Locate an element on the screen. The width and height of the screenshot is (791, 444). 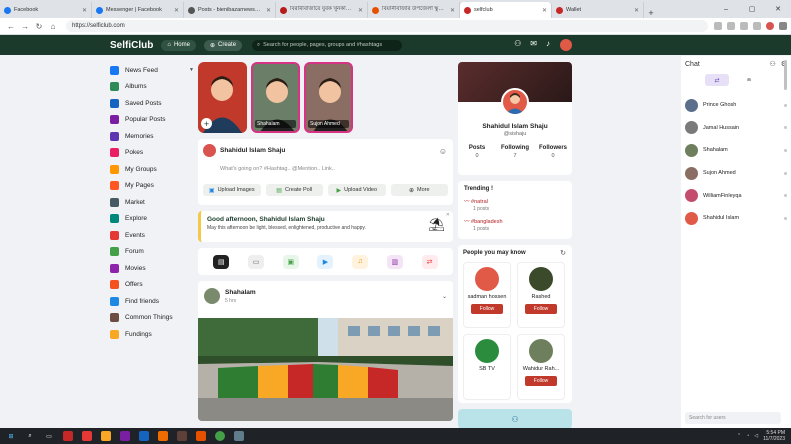
chevron-down-icon: ▼ is located at coordinates (191, 70).